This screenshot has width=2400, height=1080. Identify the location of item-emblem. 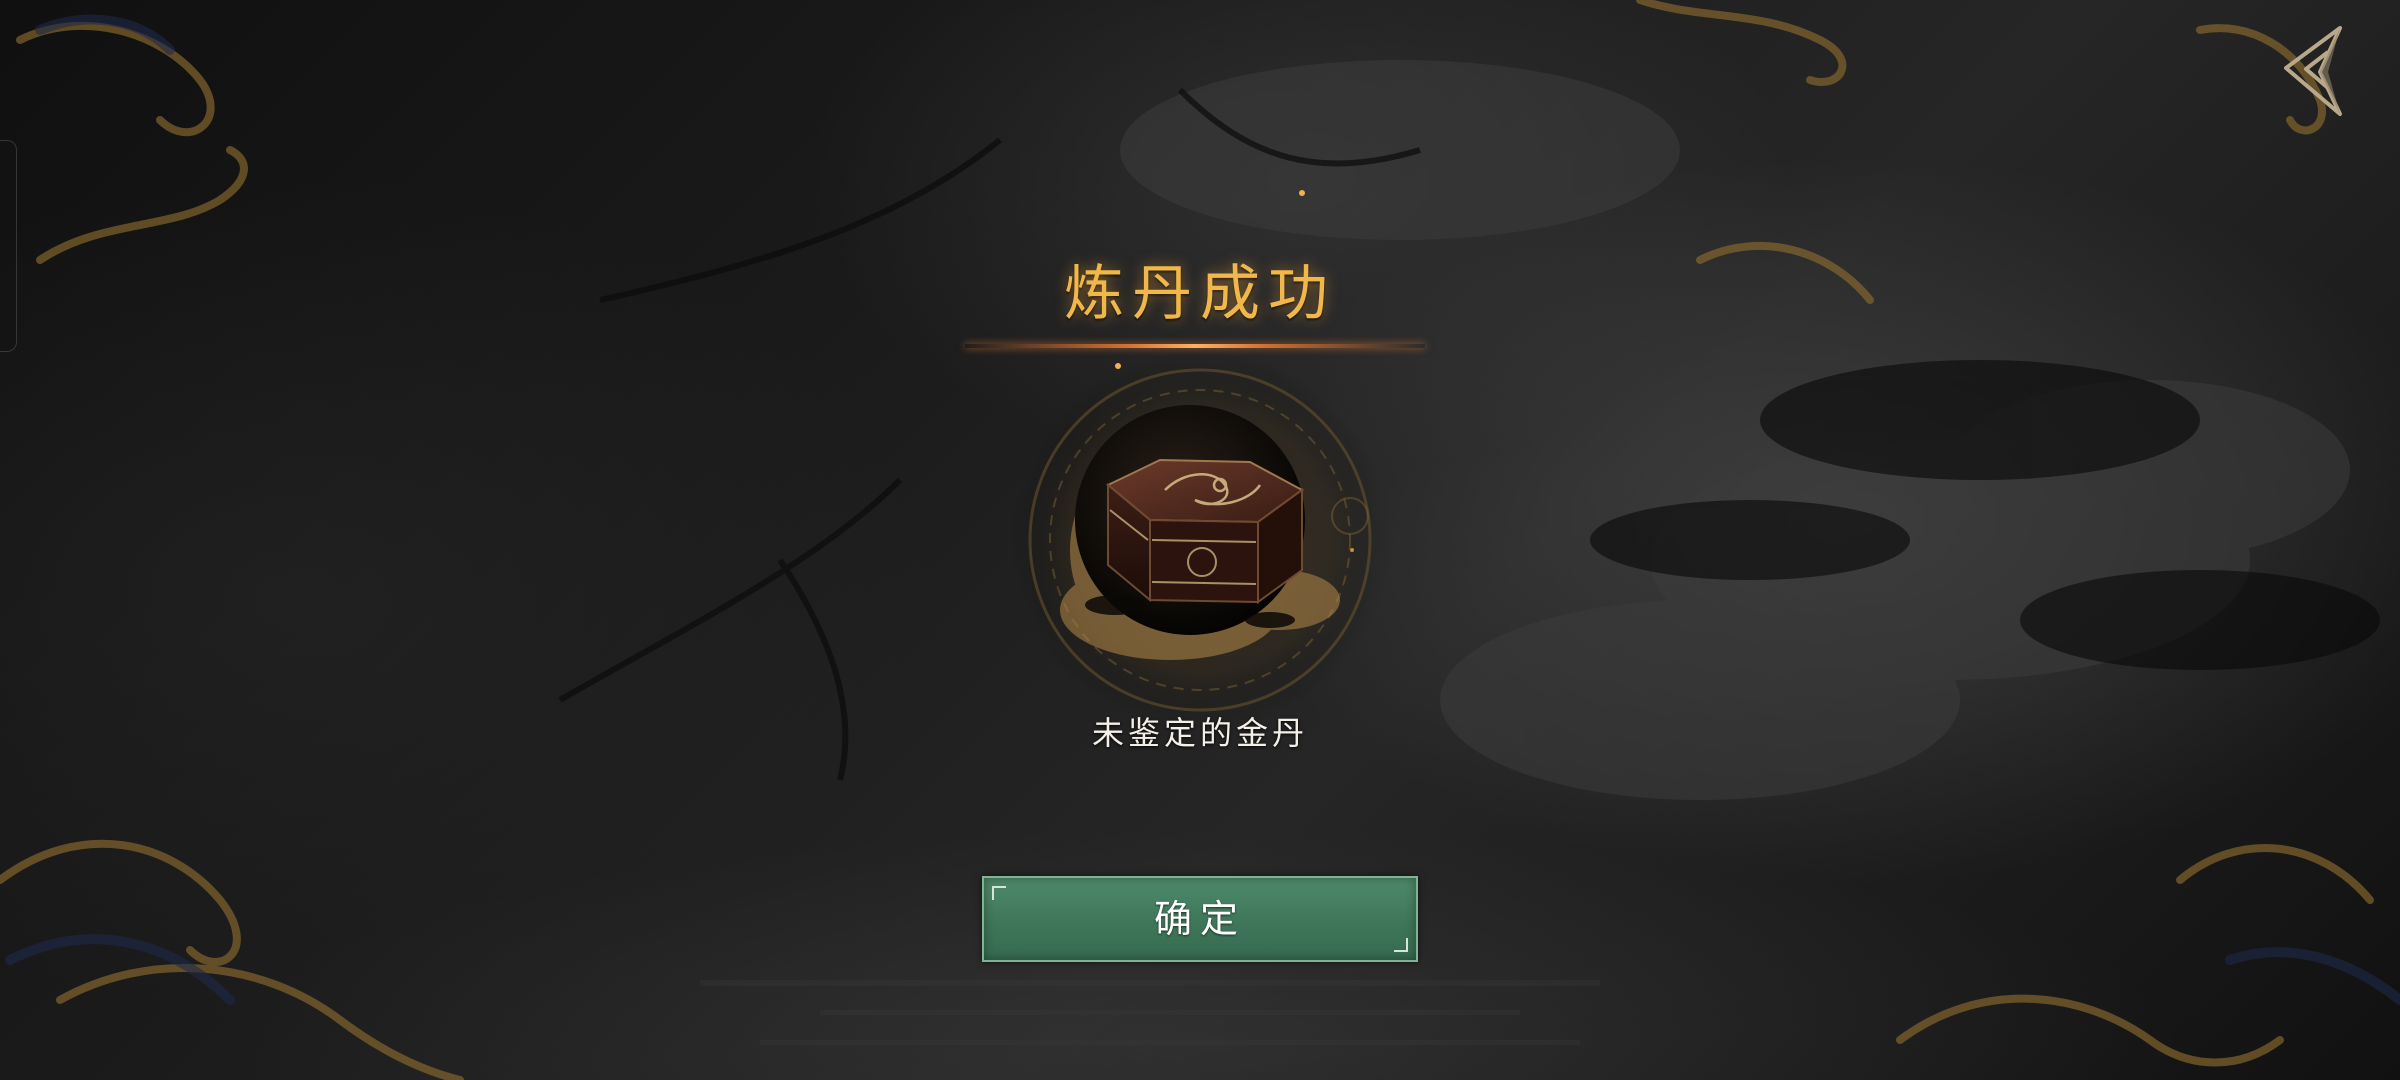
(1200, 535).